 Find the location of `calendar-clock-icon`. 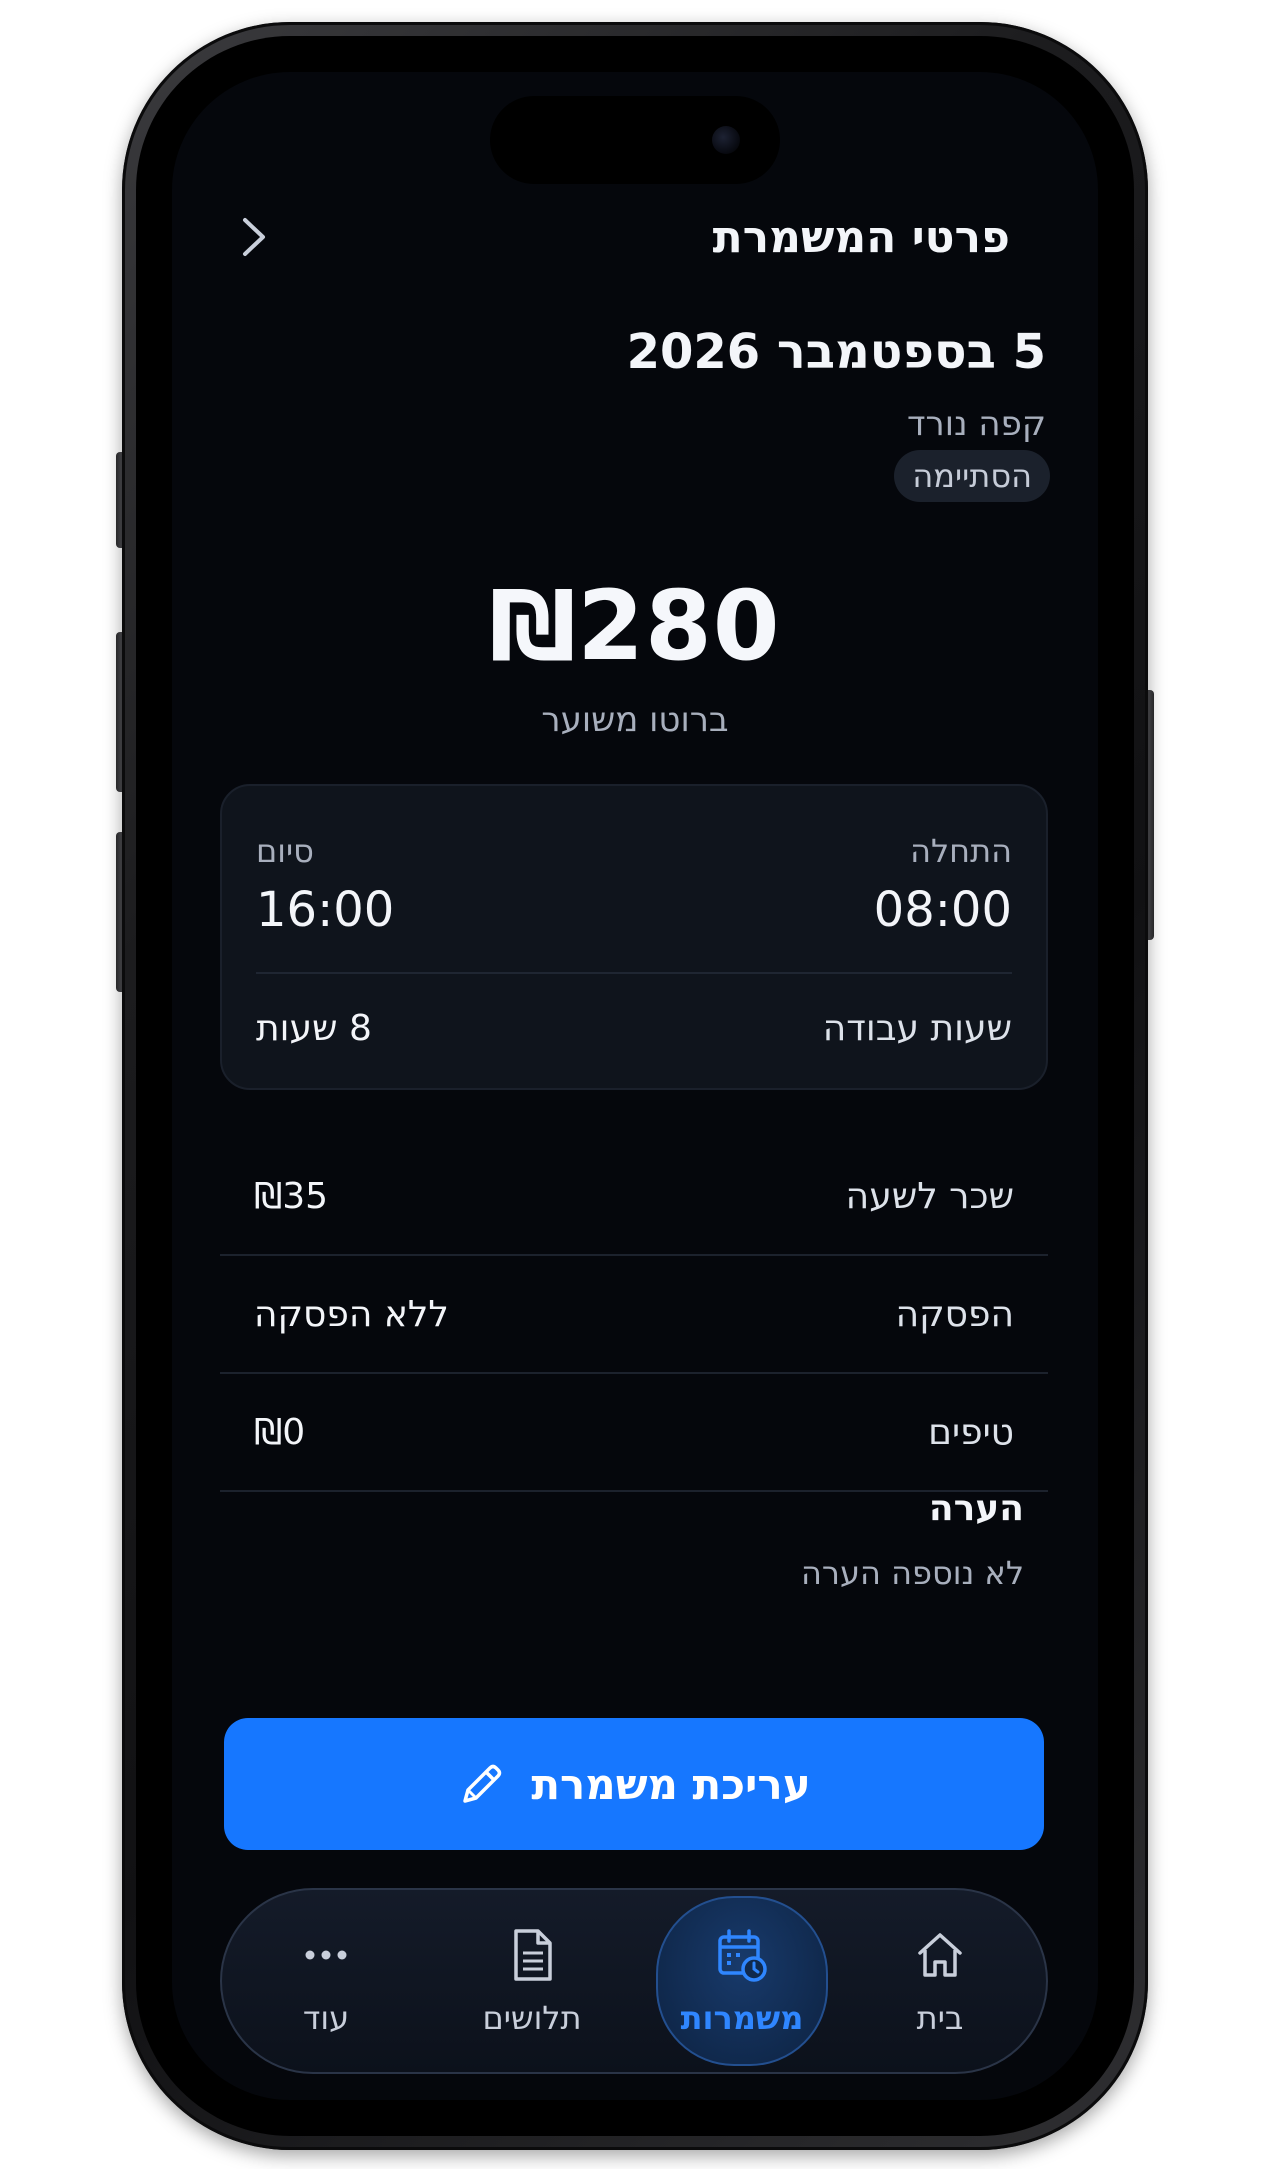

calendar-clock-icon is located at coordinates (742, 1955).